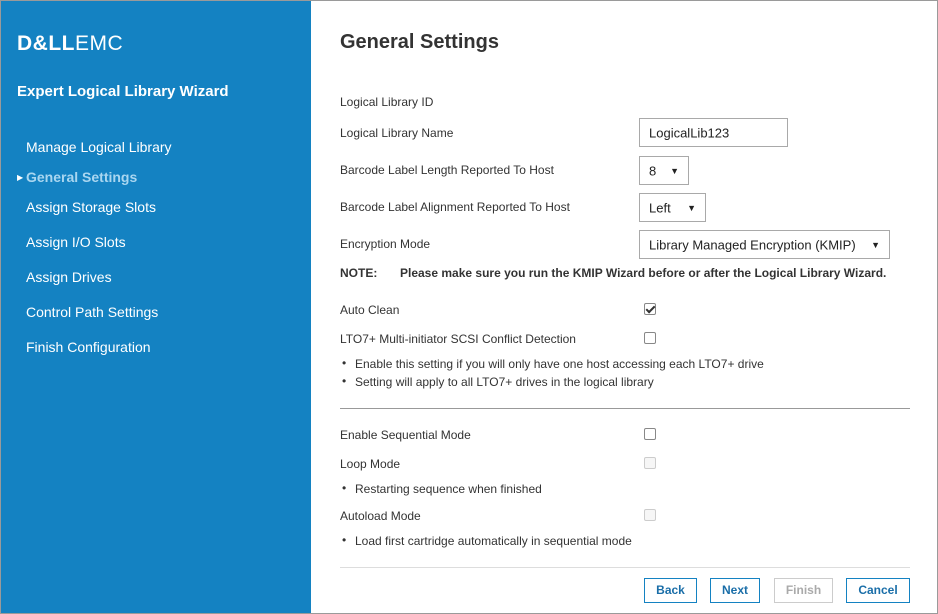 The image size is (938, 614). I want to click on loop-mode-label: Loop Mode, so click(370, 464).